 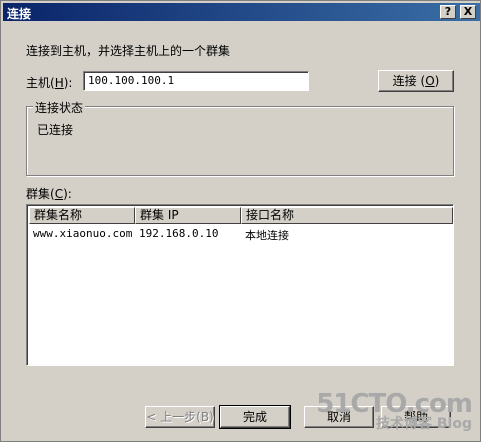 I want to click on close-icon: X, so click(x=468, y=12).